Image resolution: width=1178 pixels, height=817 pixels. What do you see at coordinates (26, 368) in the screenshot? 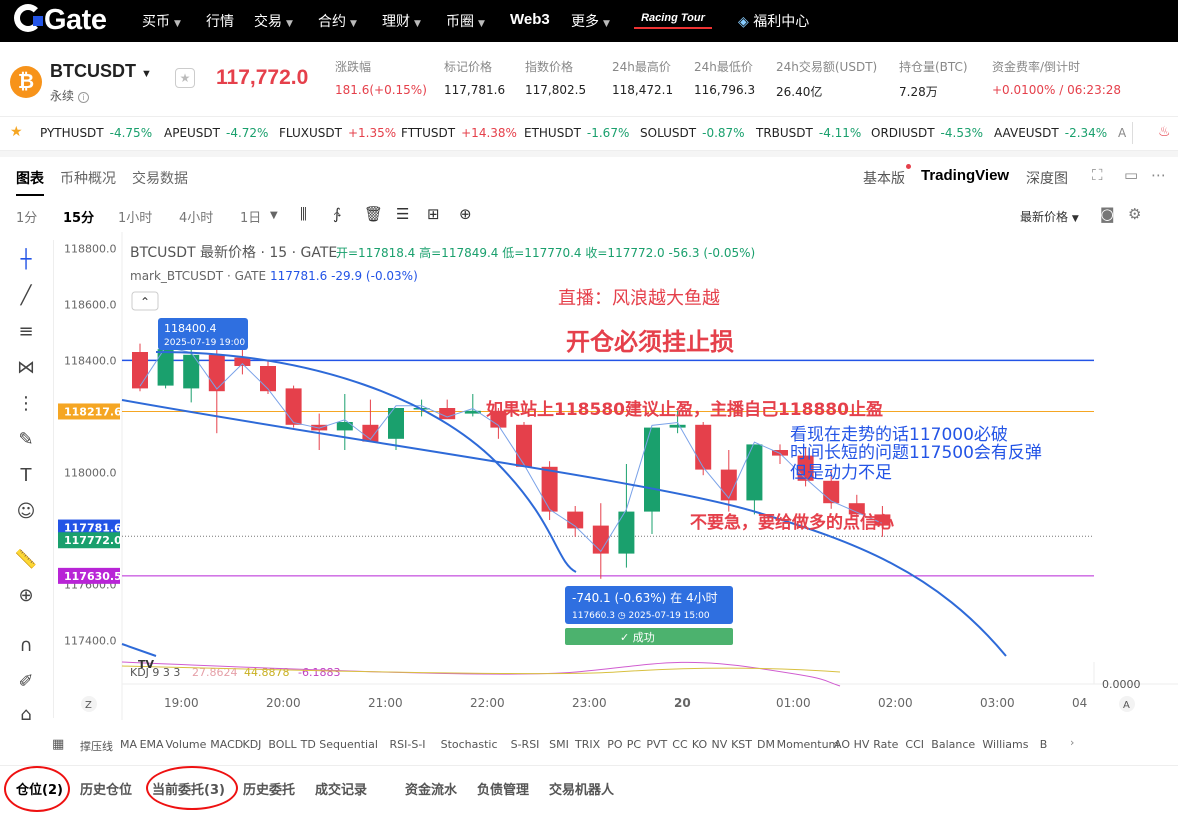
I see `pattern-icon: ⋈` at bounding box center [26, 368].